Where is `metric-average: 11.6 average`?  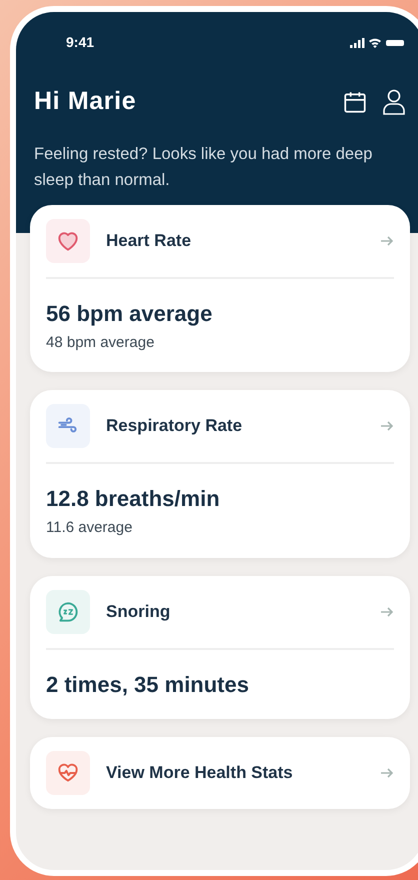
metric-average: 11.6 average is located at coordinates (90, 528).